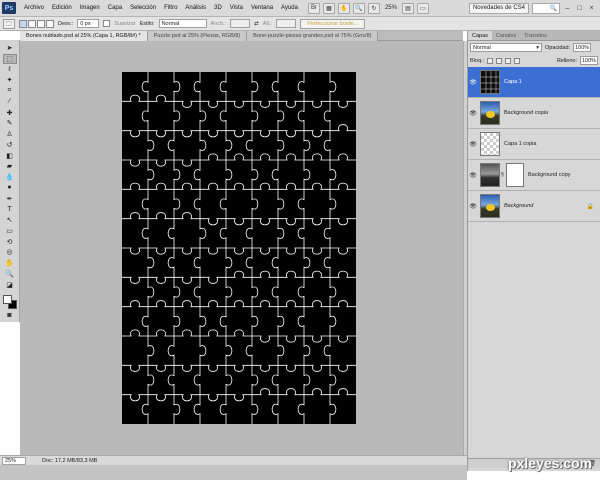  Describe the element at coordinates (23, 23) in the screenshot. I see `new-selection-icon` at that location.